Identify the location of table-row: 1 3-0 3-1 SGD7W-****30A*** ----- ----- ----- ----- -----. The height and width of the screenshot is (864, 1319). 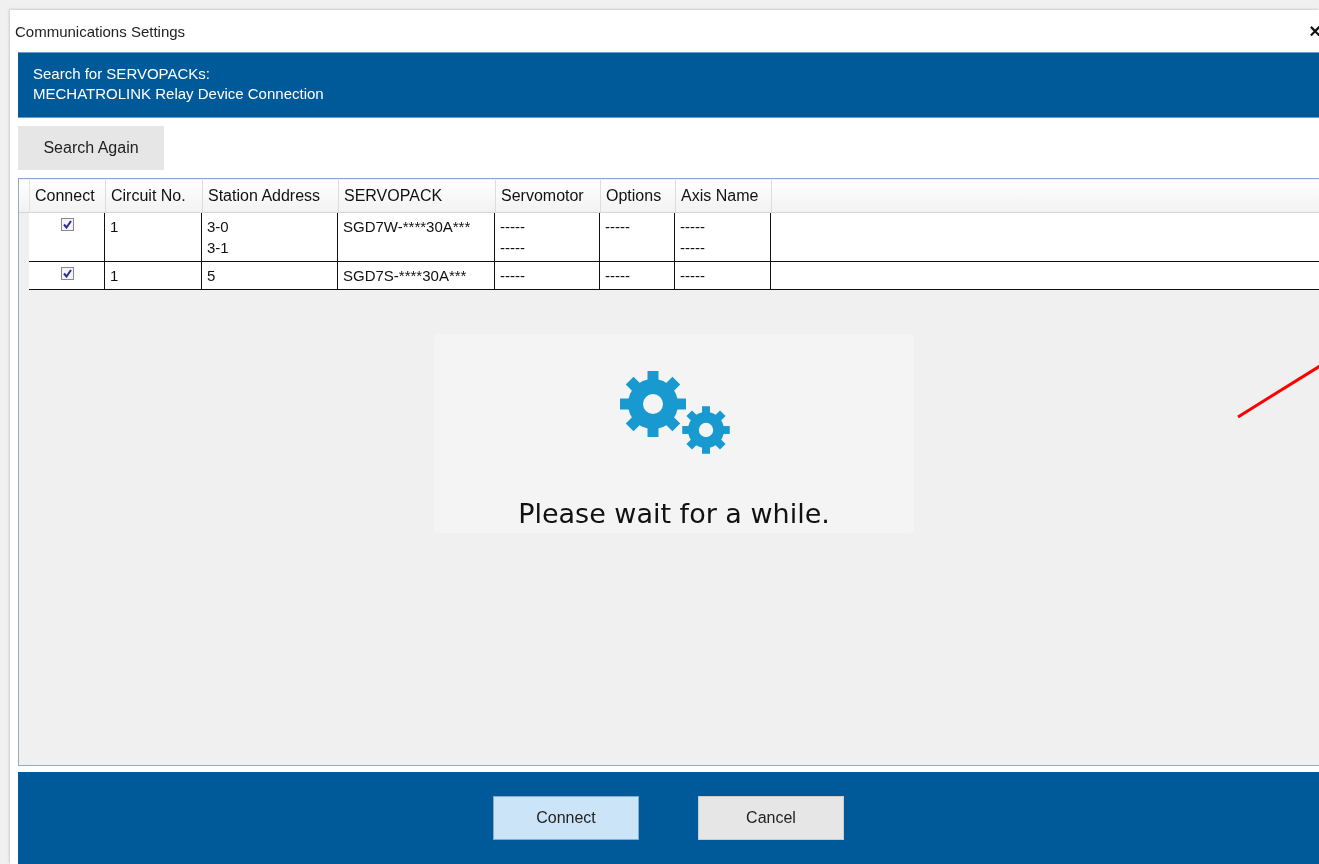
(674, 237).